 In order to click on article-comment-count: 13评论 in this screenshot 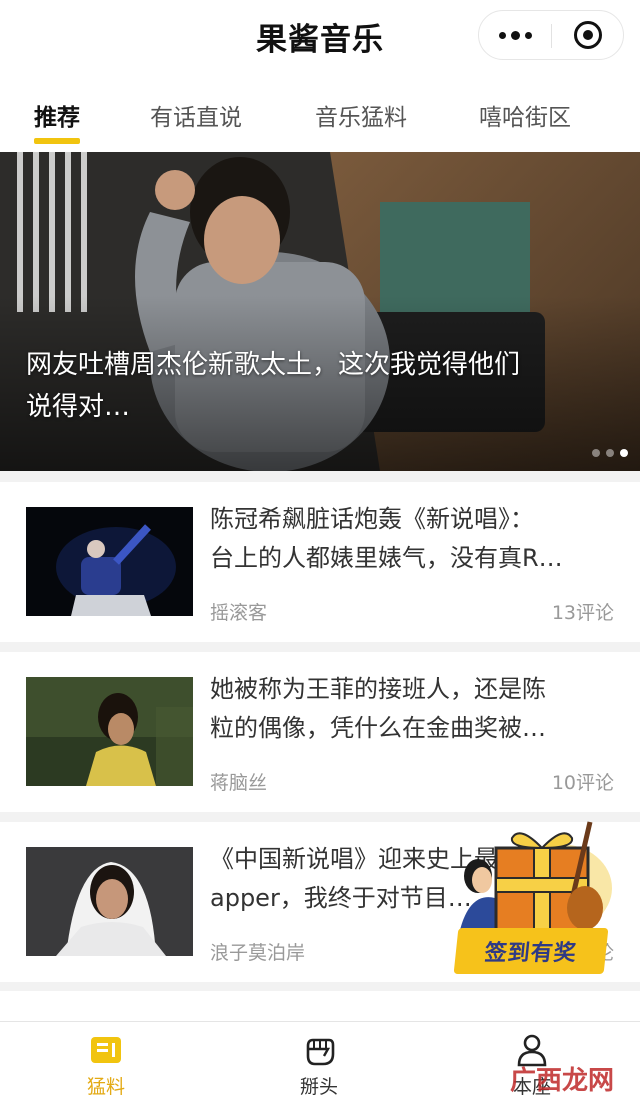, I will do `click(582, 613)`.